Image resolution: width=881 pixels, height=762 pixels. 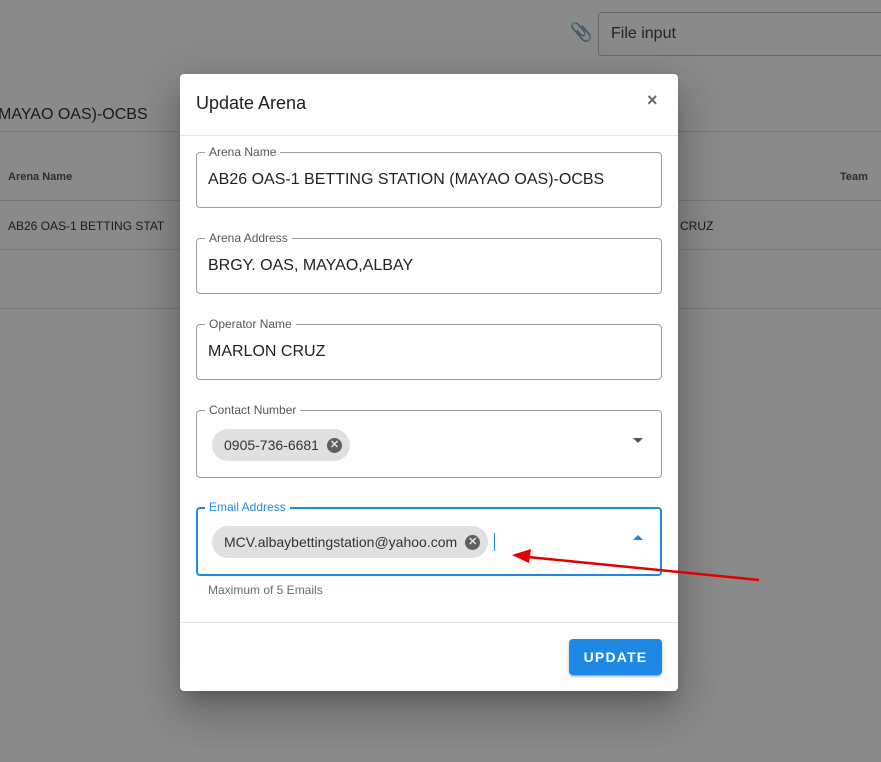 What do you see at coordinates (248, 238) in the screenshot?
I see `arena-address-label: Arena Address` at bounding box center [248, 238].